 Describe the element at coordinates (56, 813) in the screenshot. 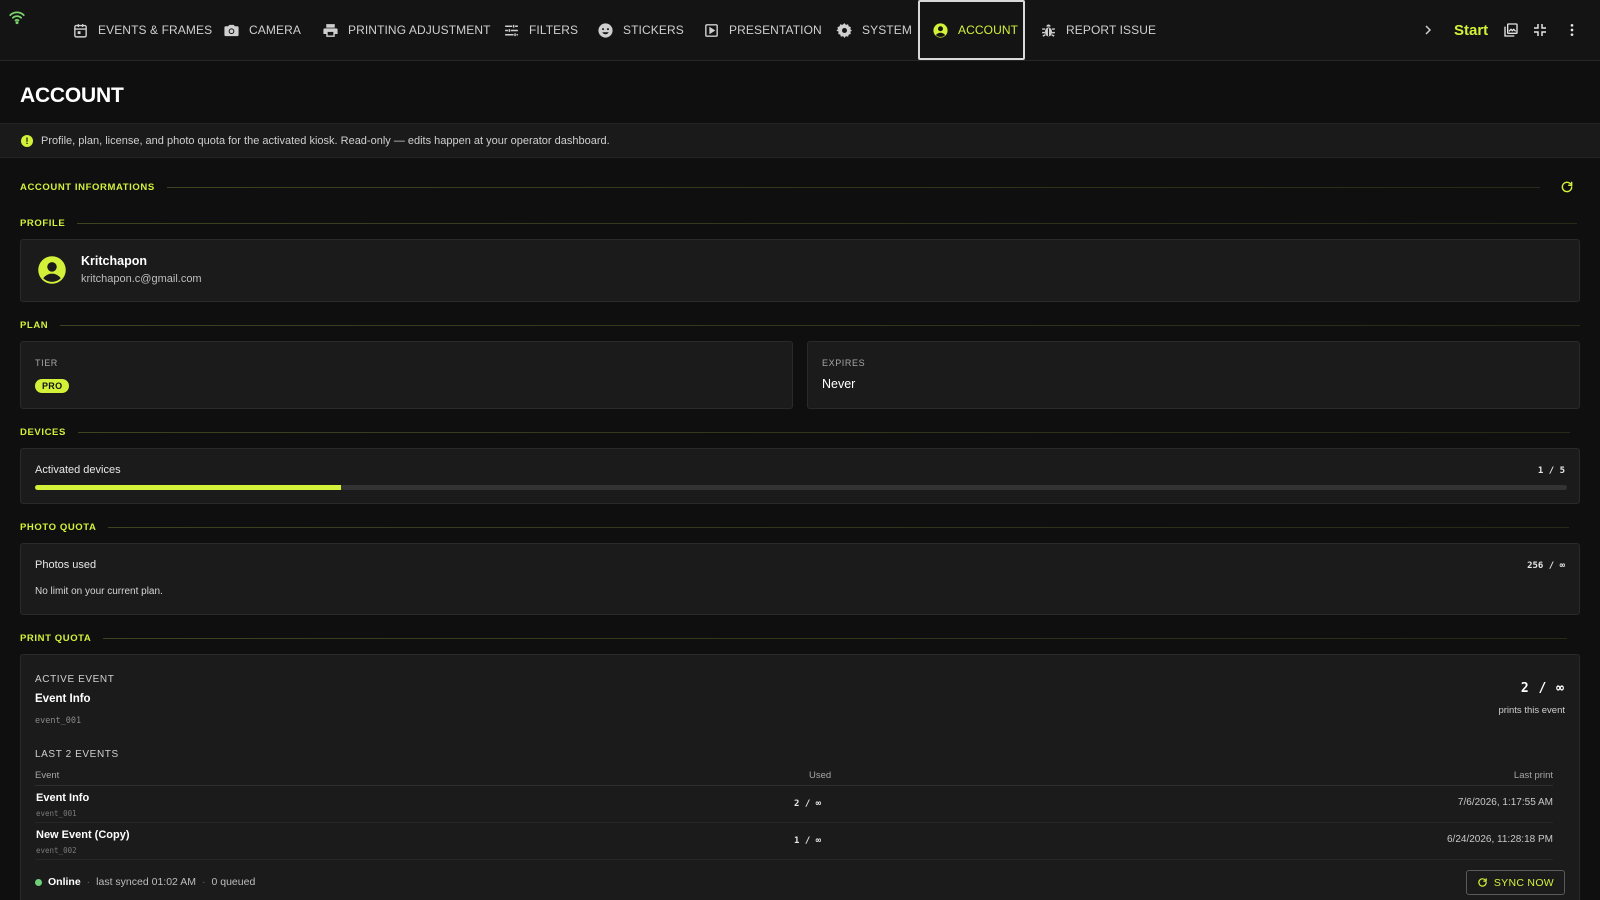

I see `event-id: event_001` at that location.